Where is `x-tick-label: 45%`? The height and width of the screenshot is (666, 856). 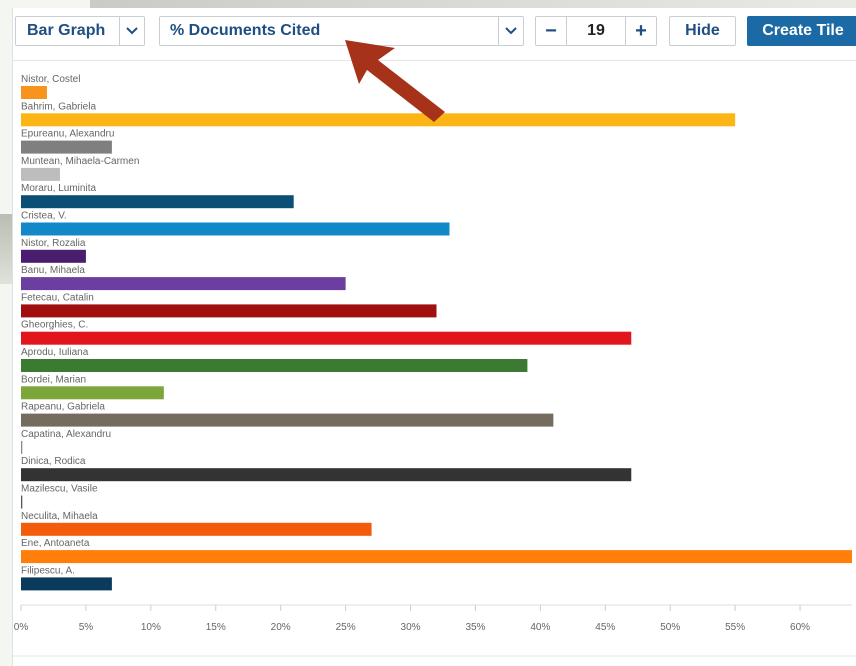
x-tick-label: 45% is located at coordinates (605, 627).